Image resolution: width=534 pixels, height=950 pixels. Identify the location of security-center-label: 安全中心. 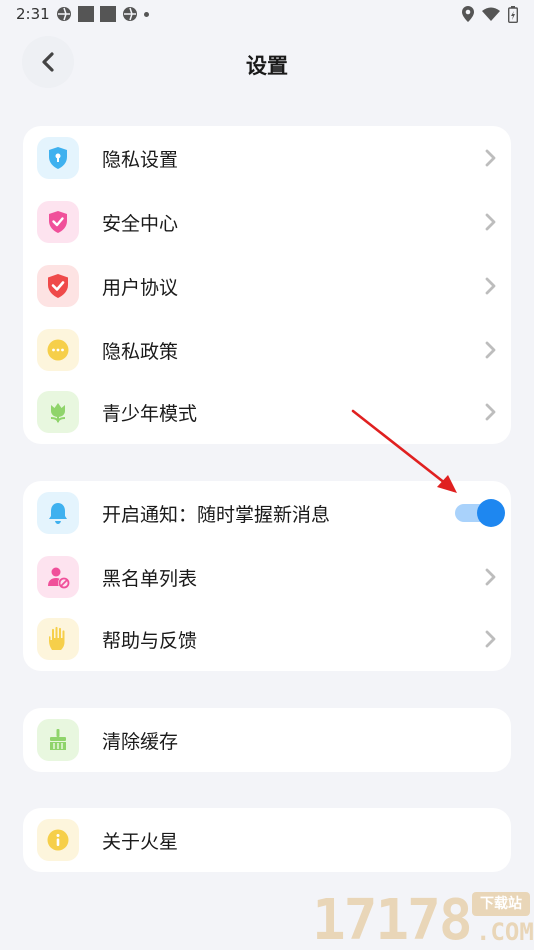
(140, 223).